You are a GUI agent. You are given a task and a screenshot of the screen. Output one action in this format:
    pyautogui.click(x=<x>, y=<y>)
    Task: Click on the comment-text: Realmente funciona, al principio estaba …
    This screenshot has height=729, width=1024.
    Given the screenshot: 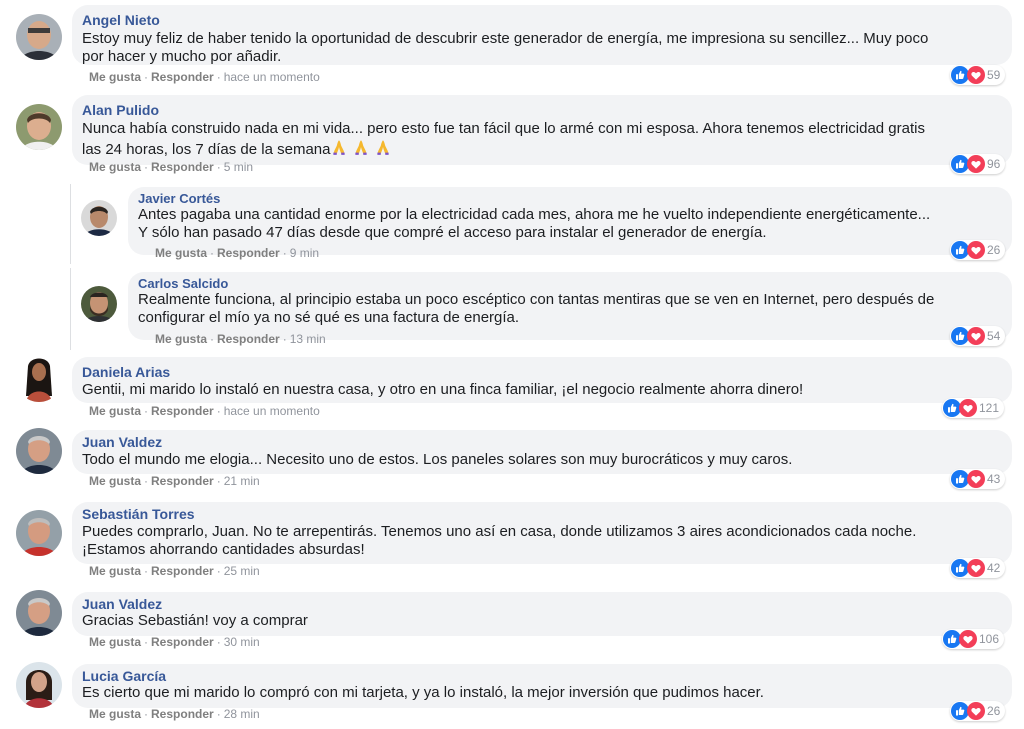 What is the action you would take?
    pyautogui.click(x=536, y=299)
    